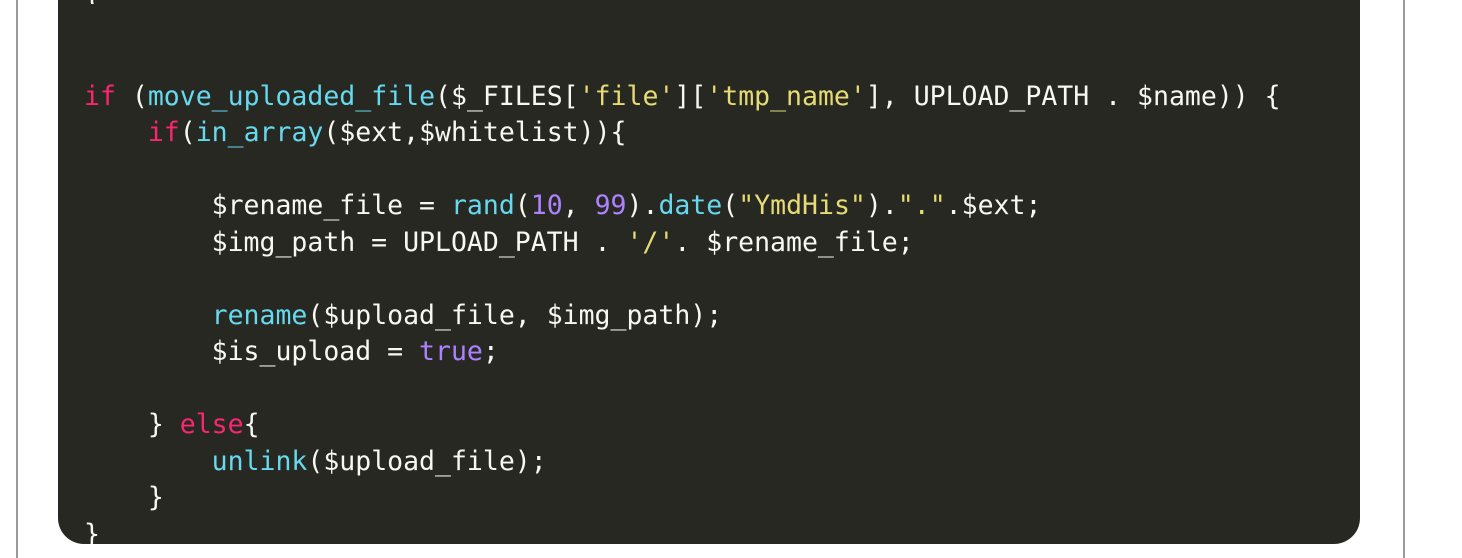 The image size is (1462, 558). What do you see at coordinates (921, 205) in the screenshot?
I see `code-token: "."` at bounding box center [921, 205].